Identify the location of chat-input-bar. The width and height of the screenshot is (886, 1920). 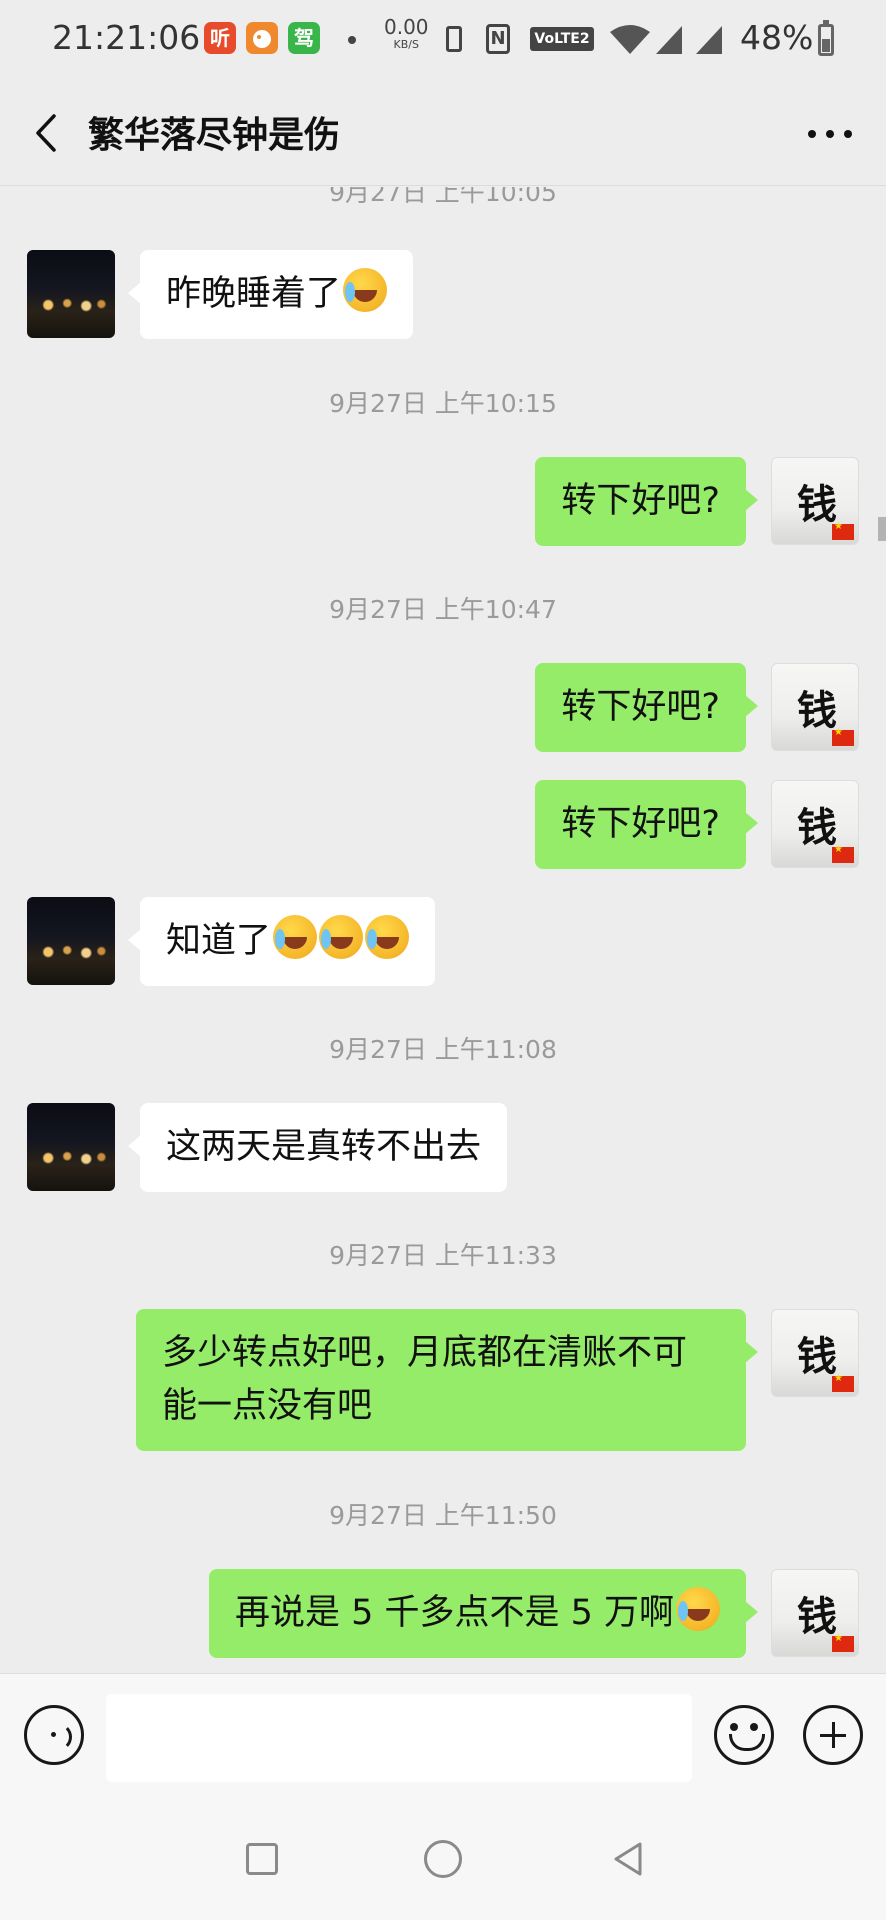
(443, 1738).